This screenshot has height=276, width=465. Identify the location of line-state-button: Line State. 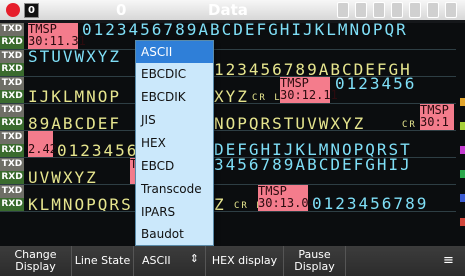
(103, 261).